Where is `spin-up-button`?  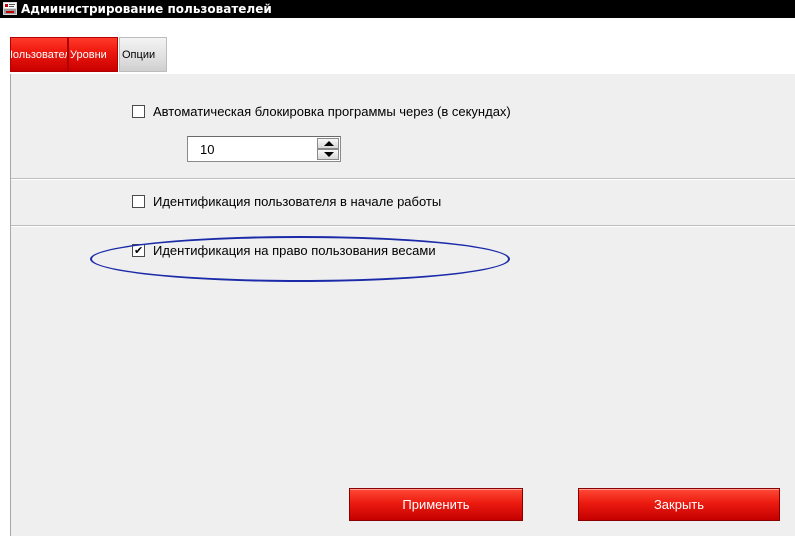 spin-up-button is located at coordinates (328, 143).